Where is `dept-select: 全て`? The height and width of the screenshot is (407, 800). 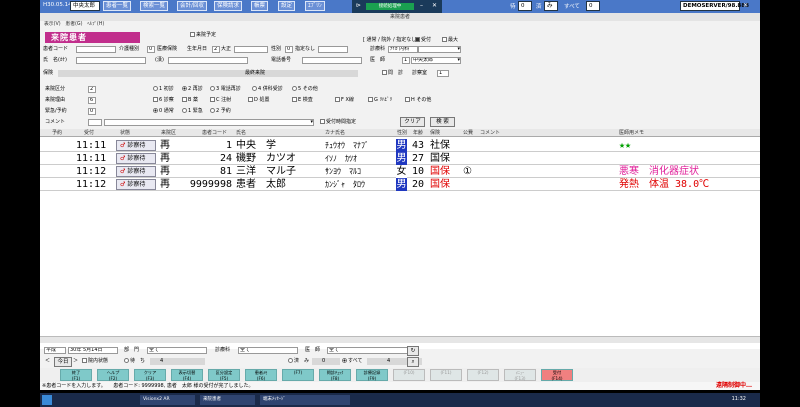 dept-select: 全て is located at coordinates (177, 350).